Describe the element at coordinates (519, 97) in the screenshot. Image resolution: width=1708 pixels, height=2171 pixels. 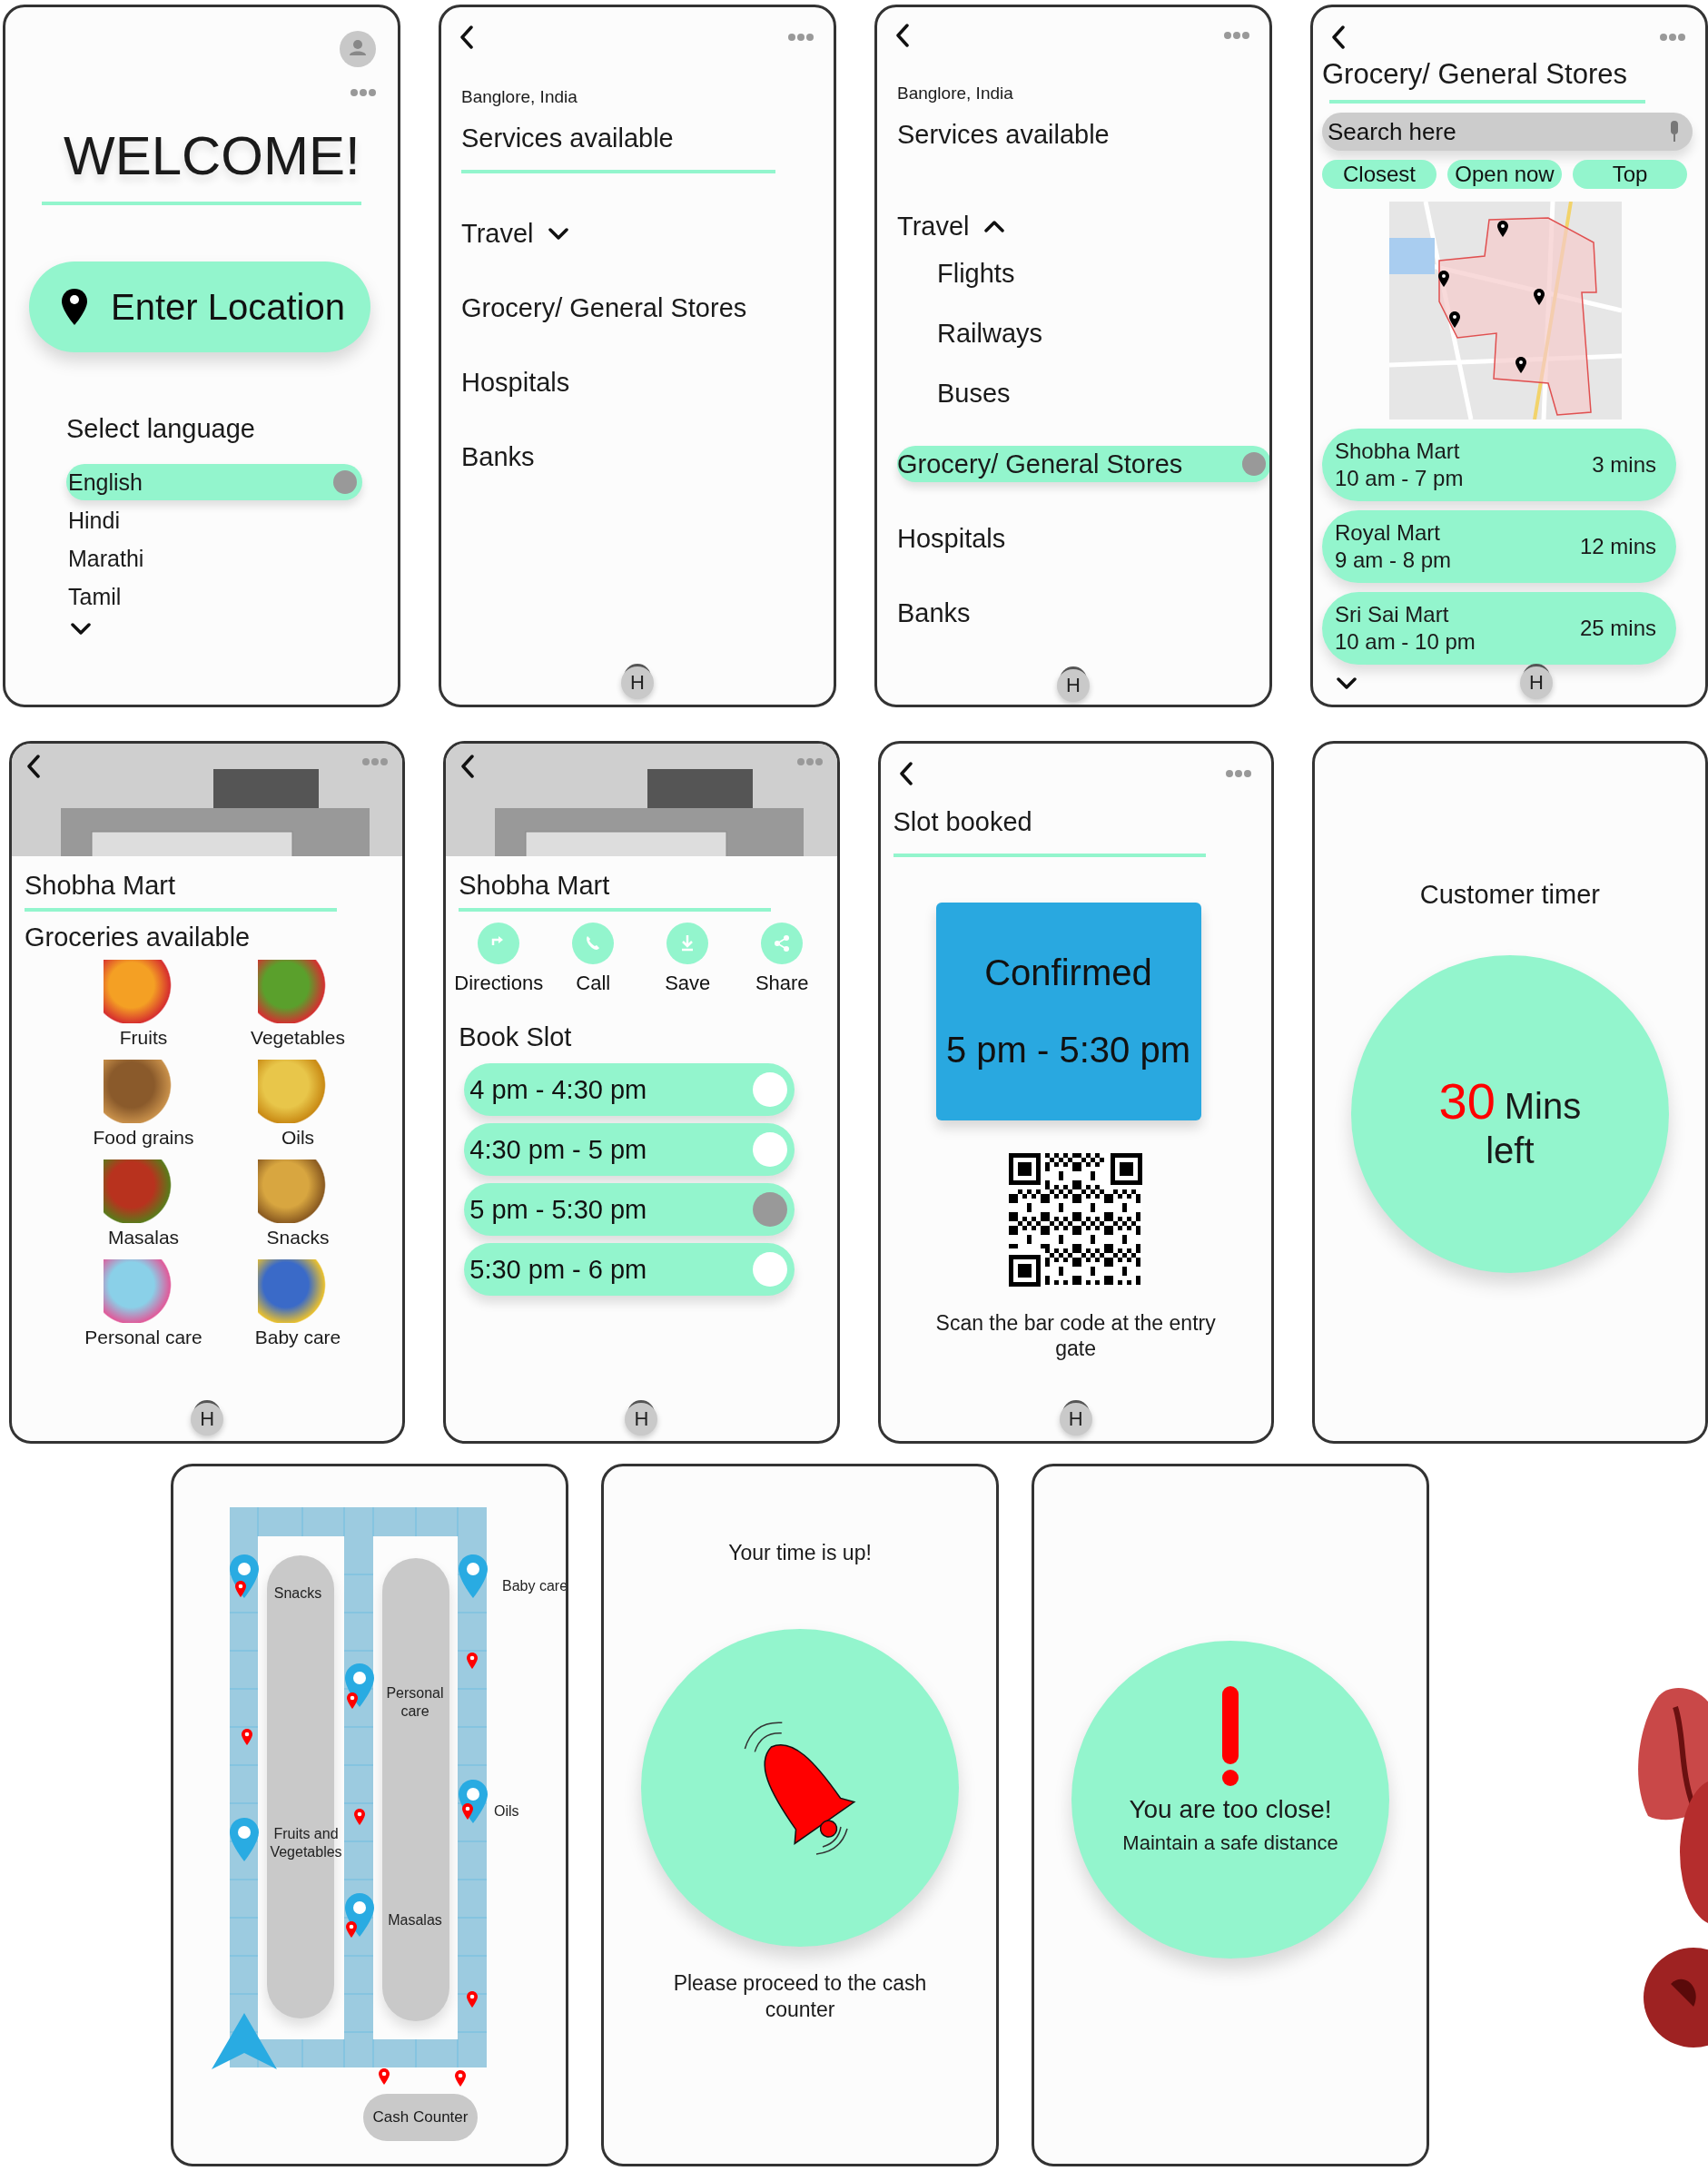
I see `location-text: Banglore, India` at that location.